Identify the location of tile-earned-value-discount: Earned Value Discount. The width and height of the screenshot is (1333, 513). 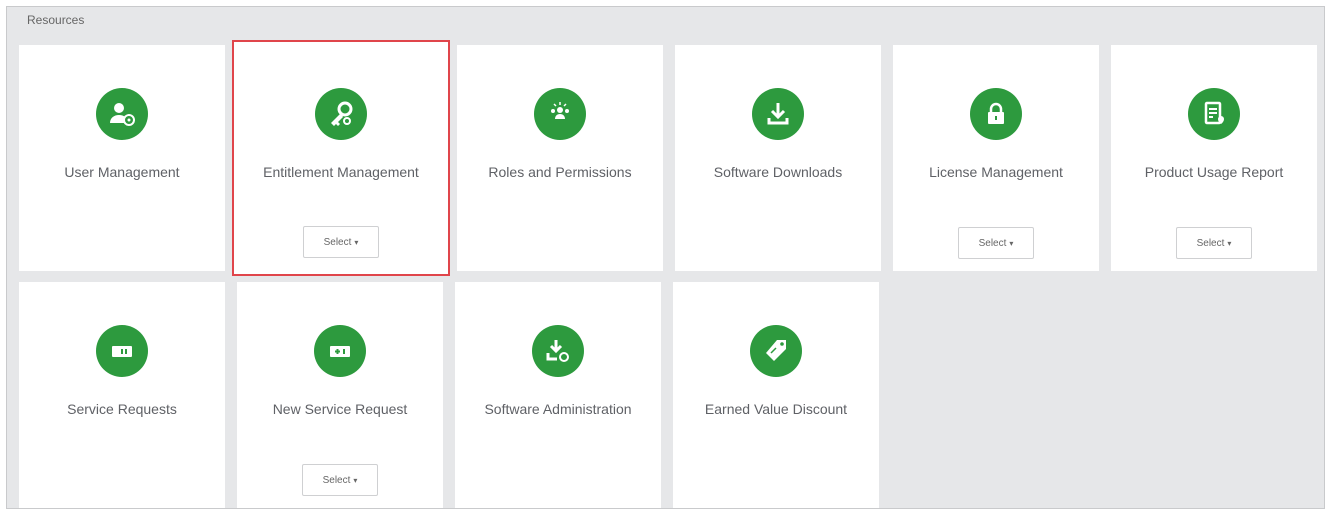
(776, 395).